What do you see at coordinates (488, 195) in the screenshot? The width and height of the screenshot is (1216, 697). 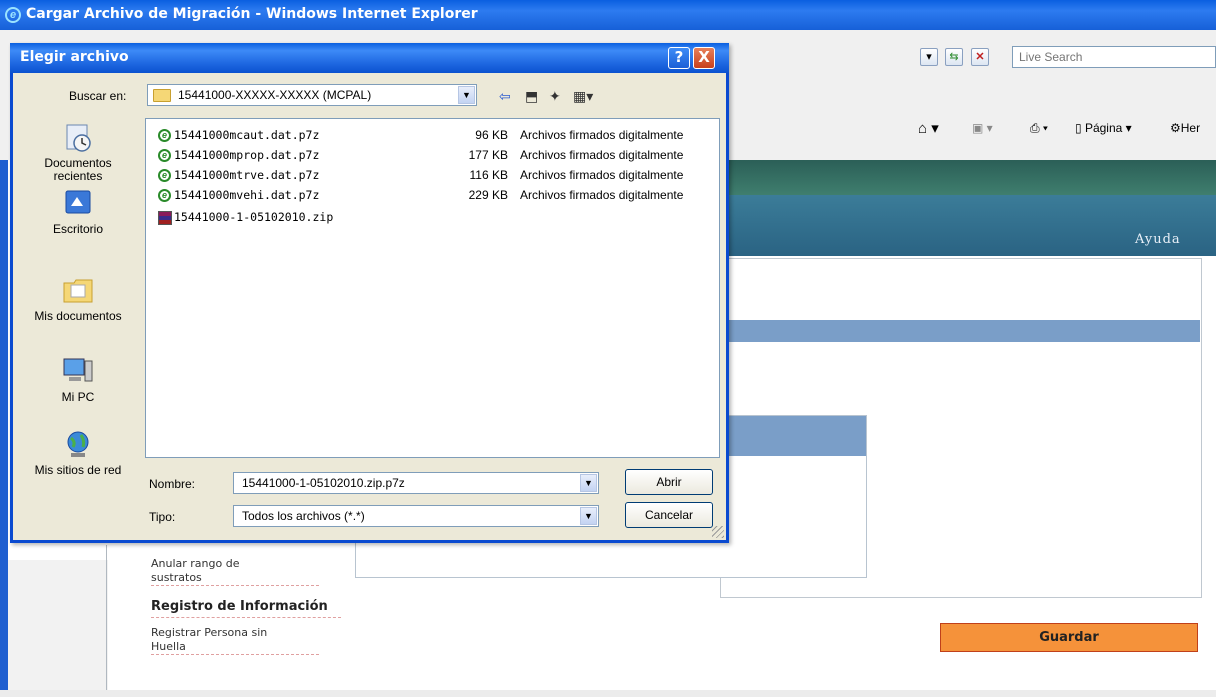 I see `file-size: 229 KB` at bounding box center [488, 195].